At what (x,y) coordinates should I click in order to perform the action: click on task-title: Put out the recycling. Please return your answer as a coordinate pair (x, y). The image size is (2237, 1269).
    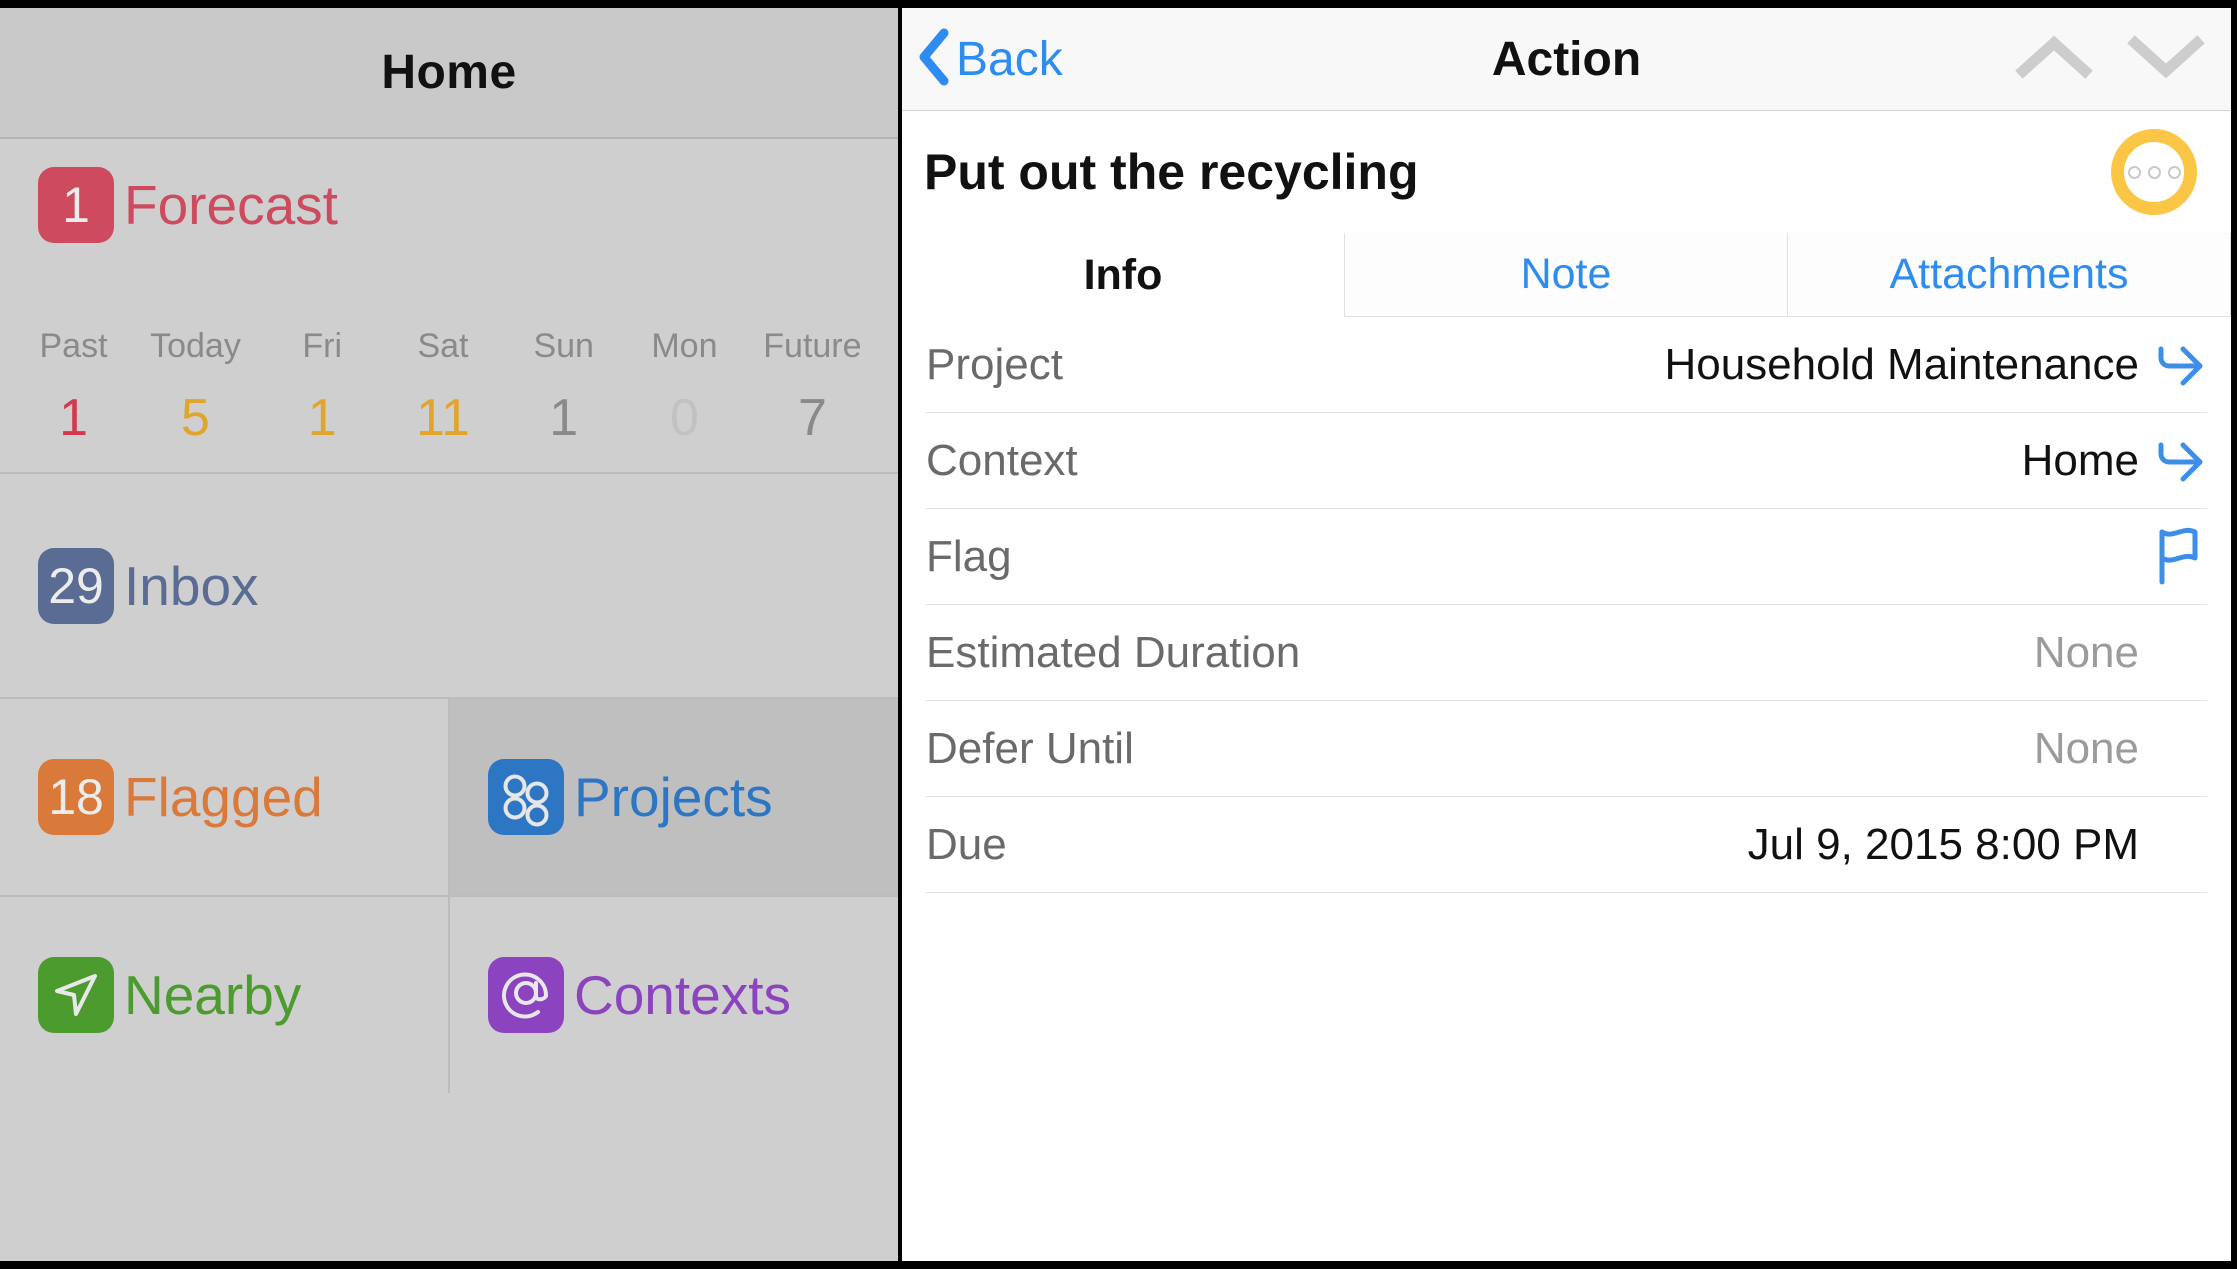
    Looking at the image, I should click on (1171, 172).